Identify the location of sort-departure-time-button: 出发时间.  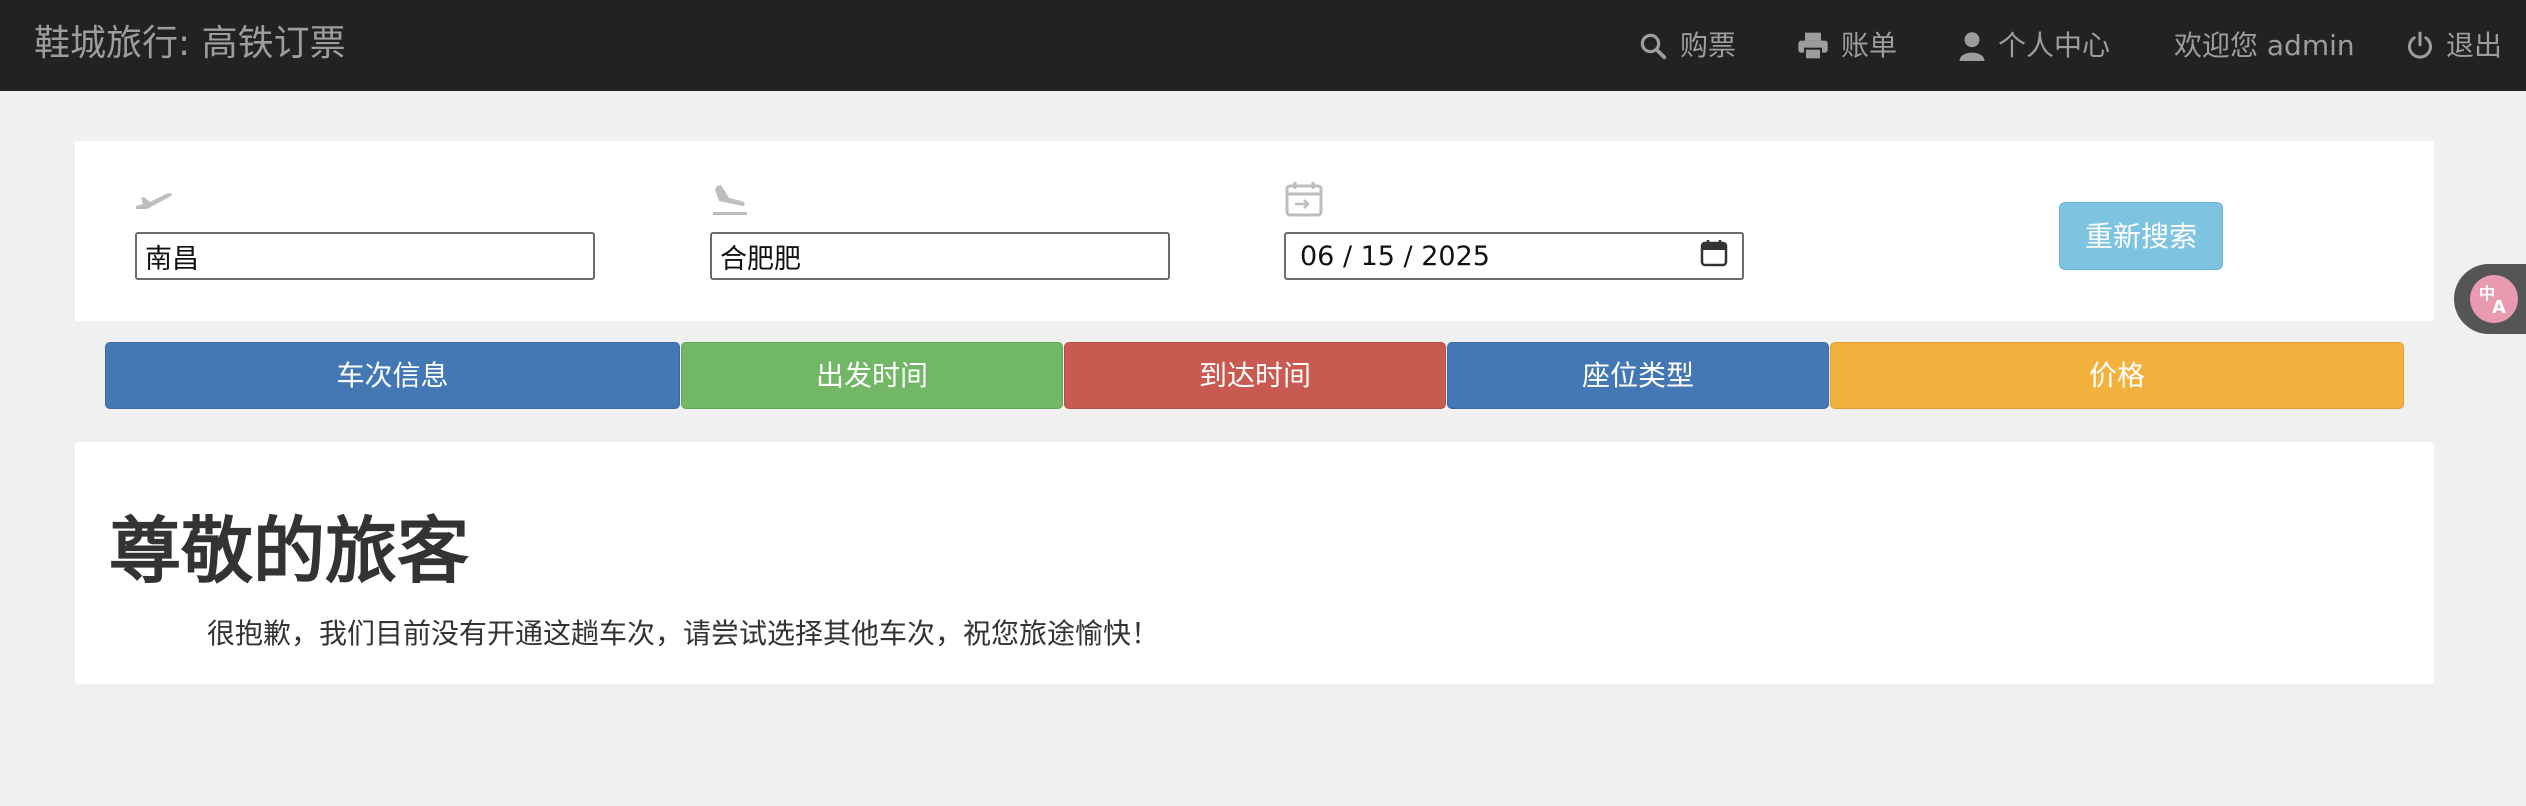
(872, 375).